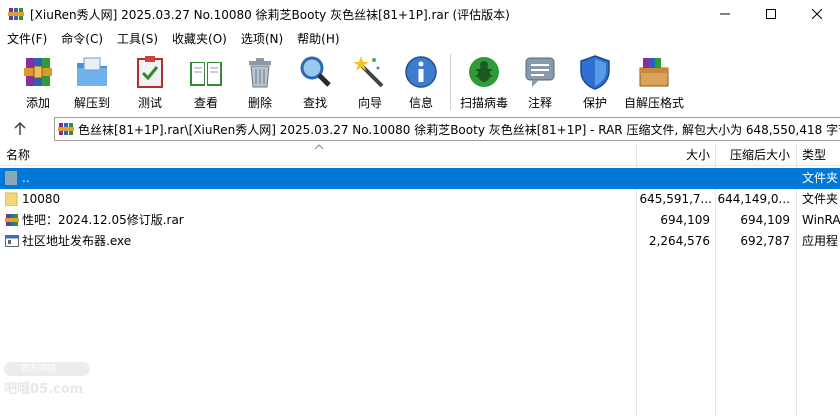 The height and width of the screenshot is (416, 840). I want to click on column-type-header: 类型, so click(814, 155).